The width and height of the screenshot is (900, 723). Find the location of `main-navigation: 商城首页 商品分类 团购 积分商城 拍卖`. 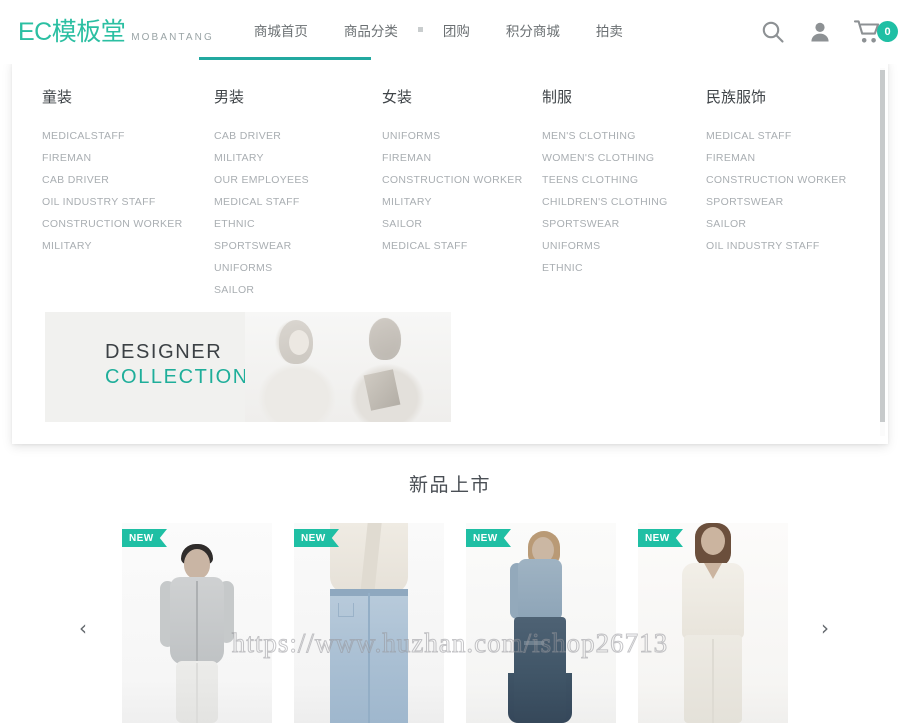

main-navigation: 商城首页 商品分类 团购 积分商城 拍卖 is located at coordinates (438, 32).